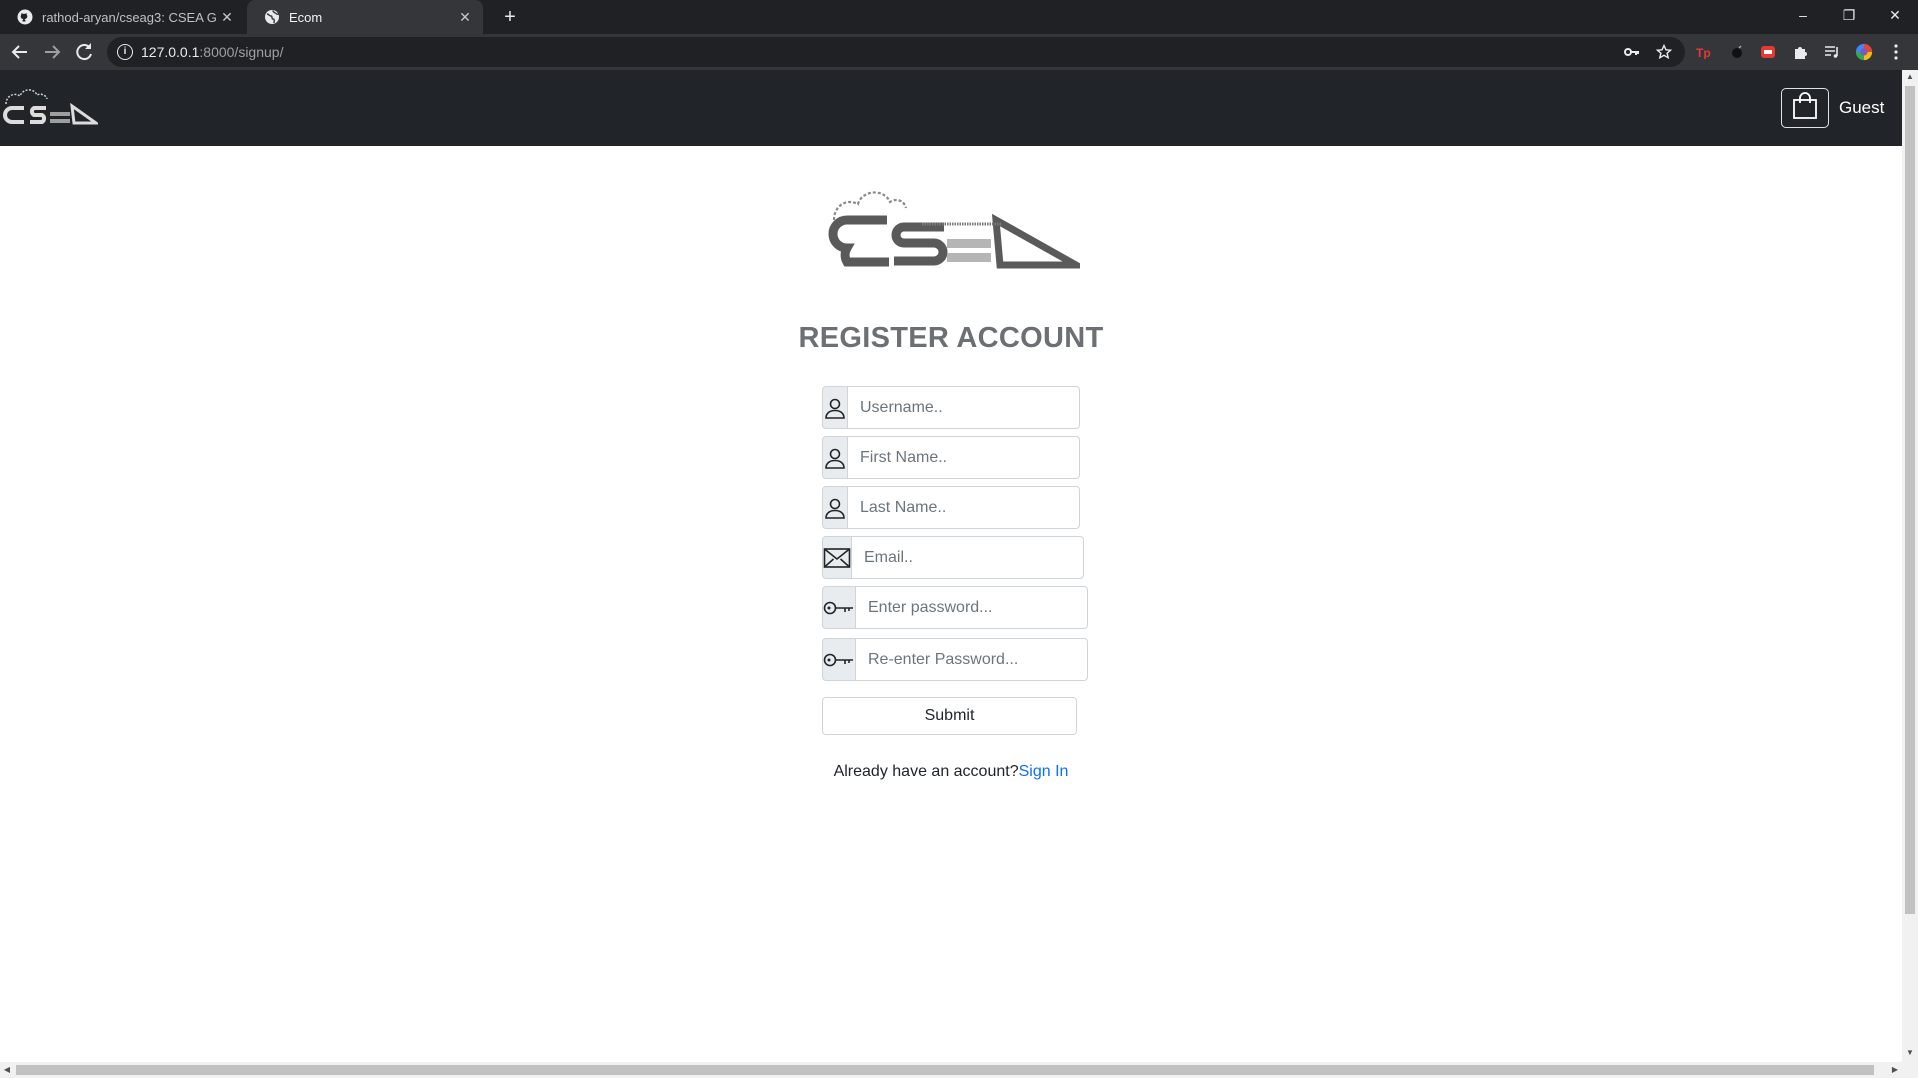 This screenshot has width=1918, height=1078. What do you see at coordinates (1861, 108) in the screenshot?
I see `user-label: Guest` at bounding box center [1861, 108].